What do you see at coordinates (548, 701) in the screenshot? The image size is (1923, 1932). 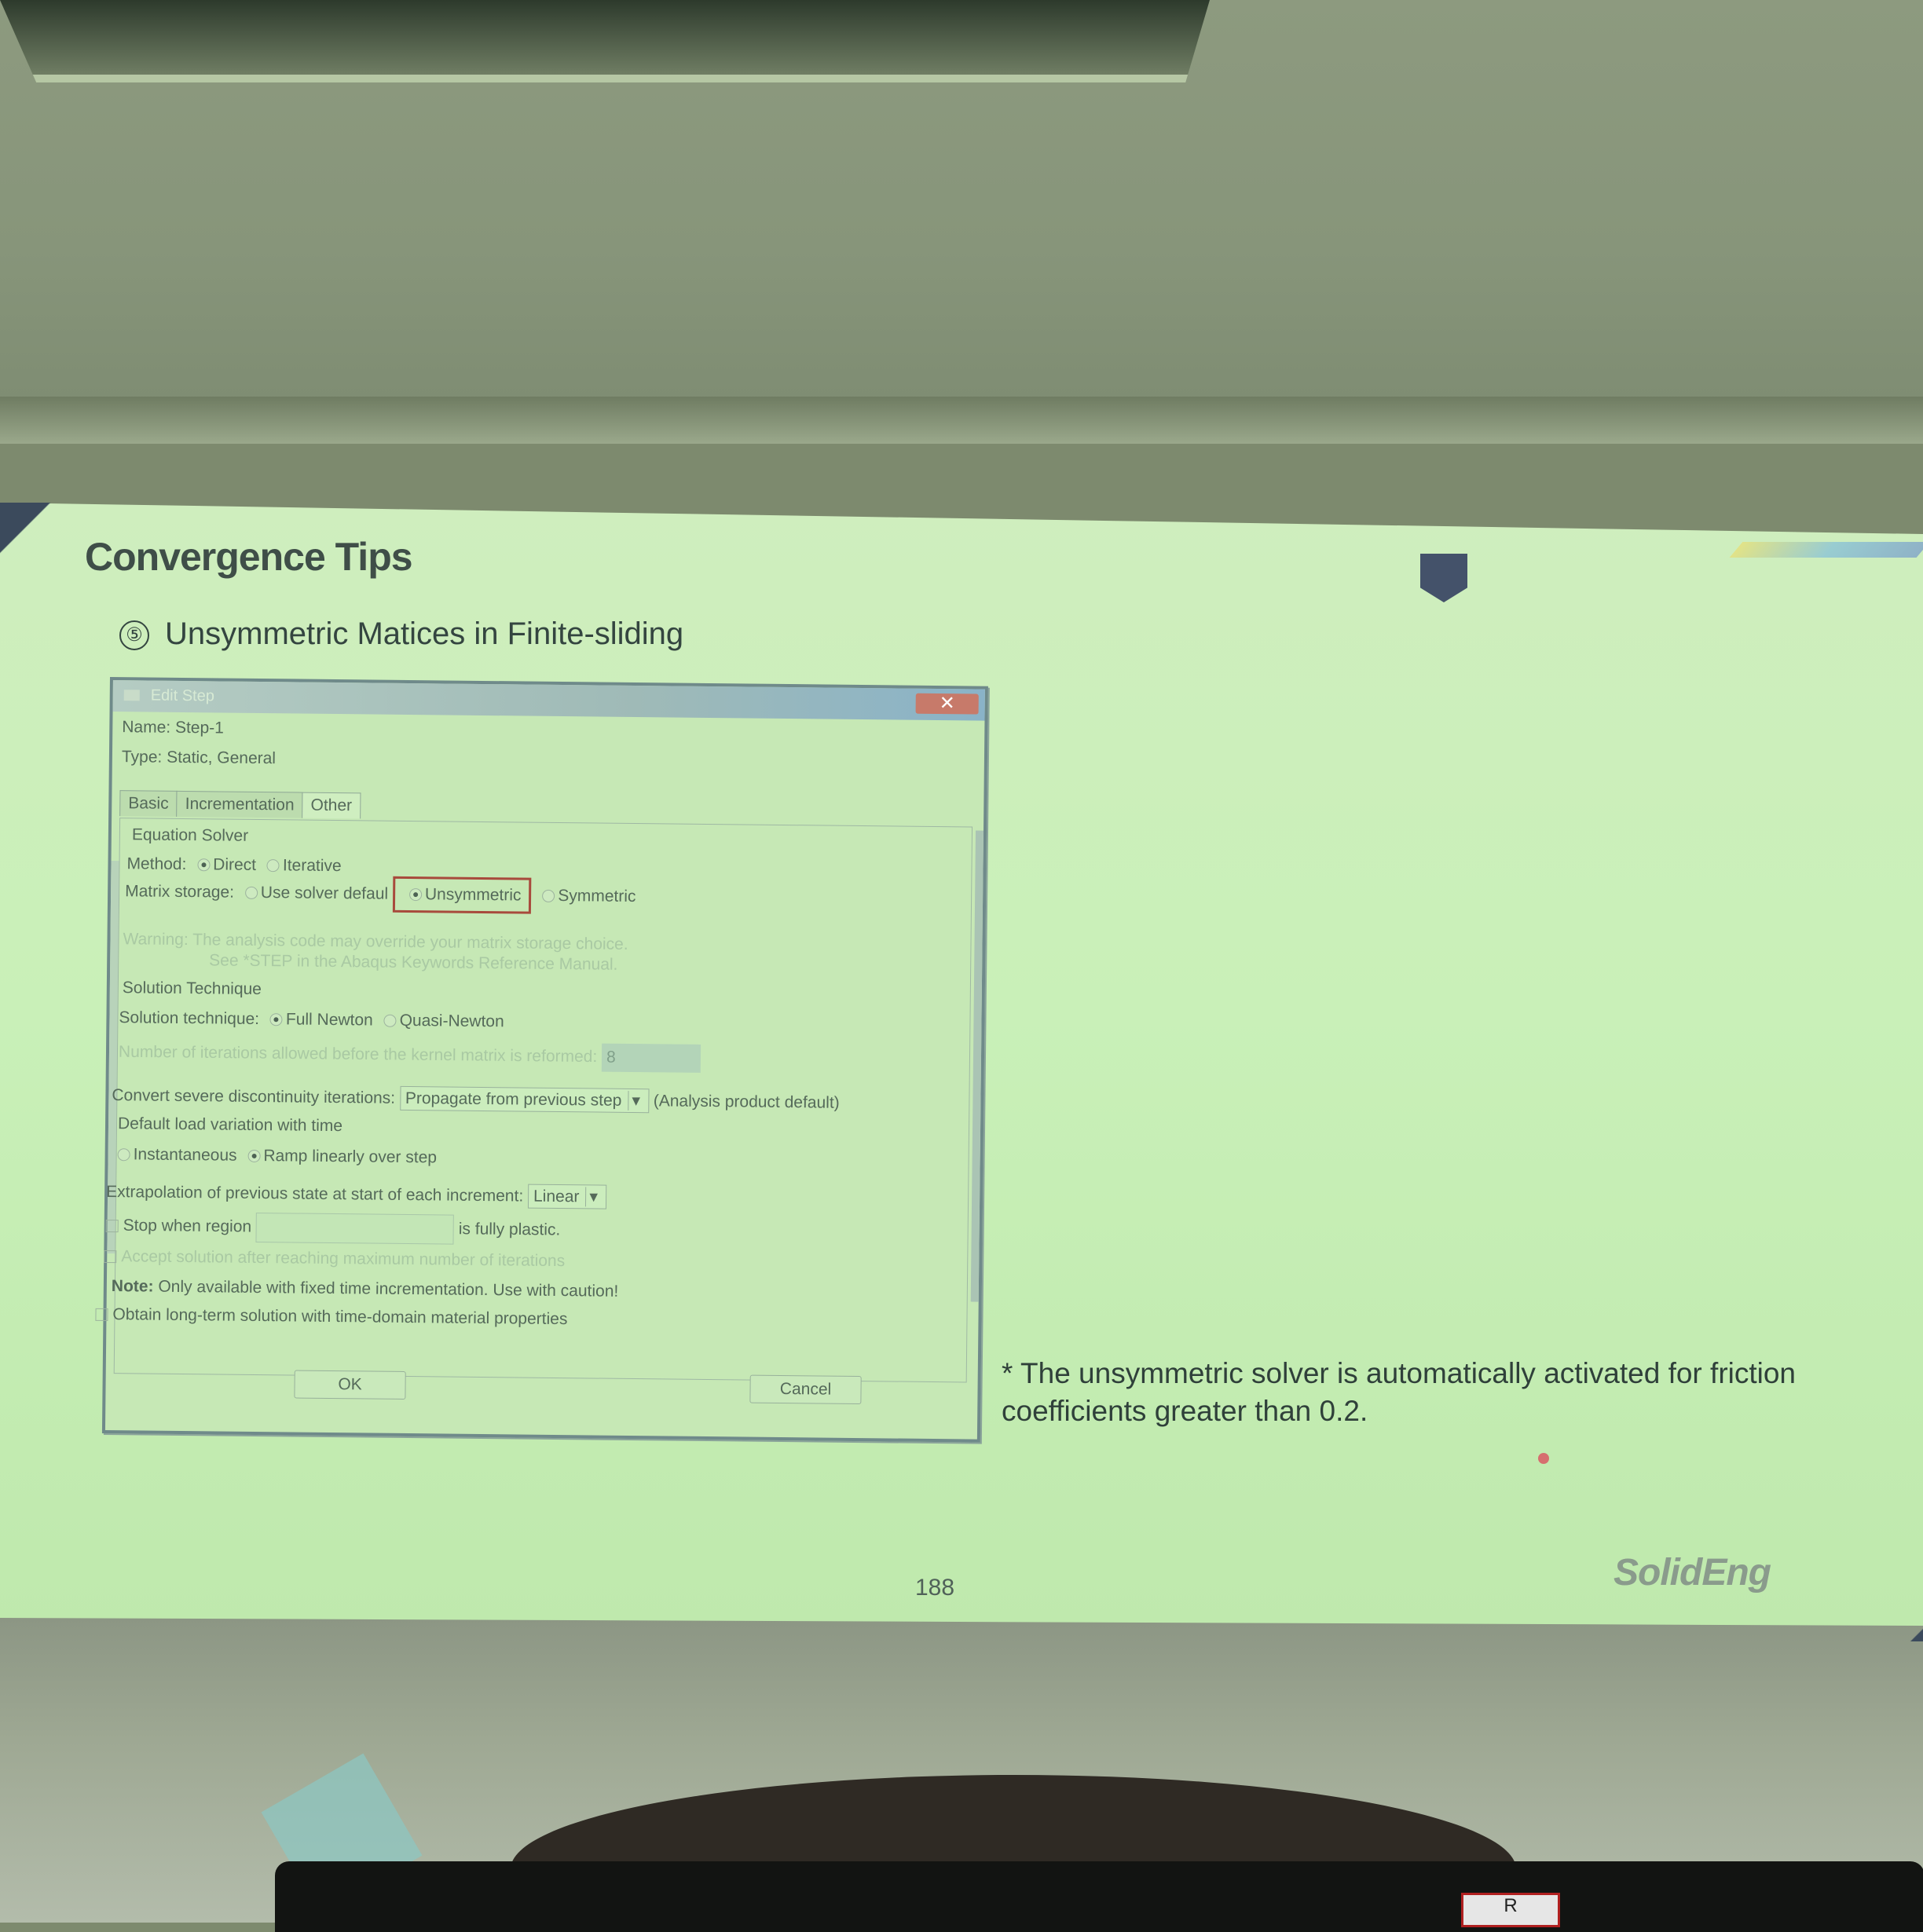 I see `dialog-titlebar: Edit Step ✕` at bounding box center [548, 701].